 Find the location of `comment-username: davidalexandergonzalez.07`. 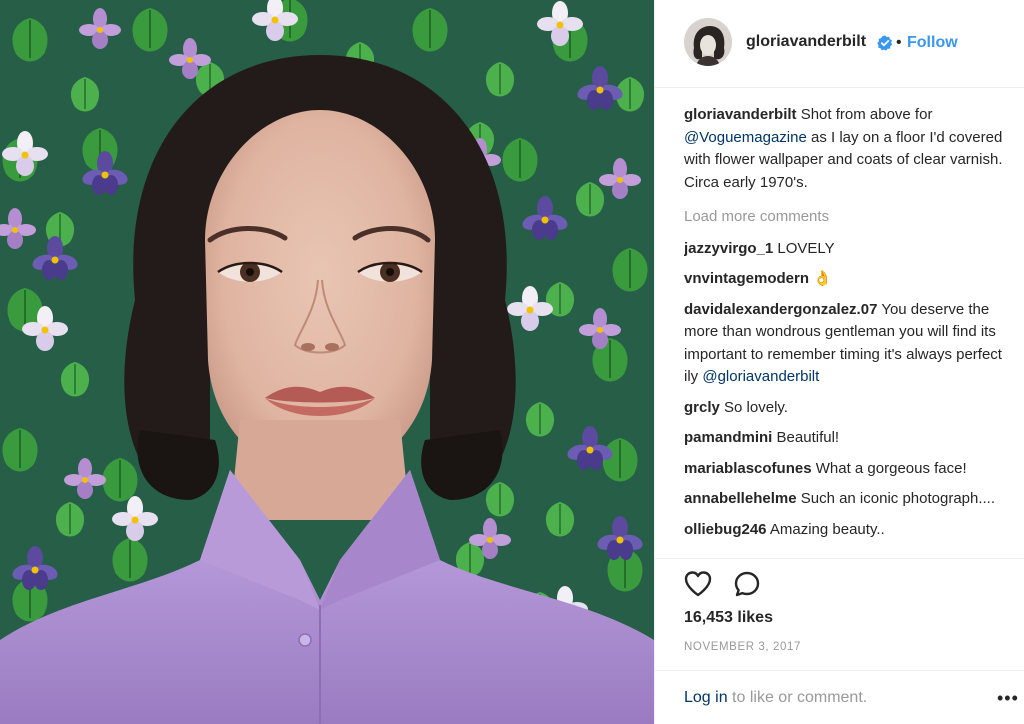

comment-username: davidalexandergonzalez.07 is located at coordinates (780, 309).